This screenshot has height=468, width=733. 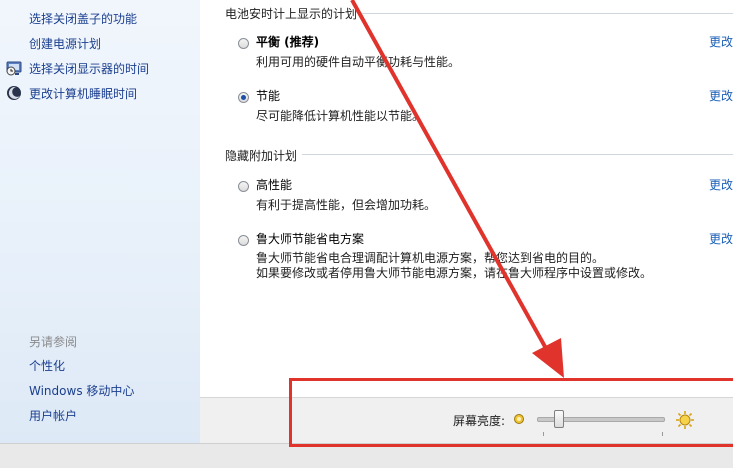 What do you see at coordinates (721, 95) in the screenshot?
I see `change-plan-link-power-saver: 更改` at bounding box center [721, 95].